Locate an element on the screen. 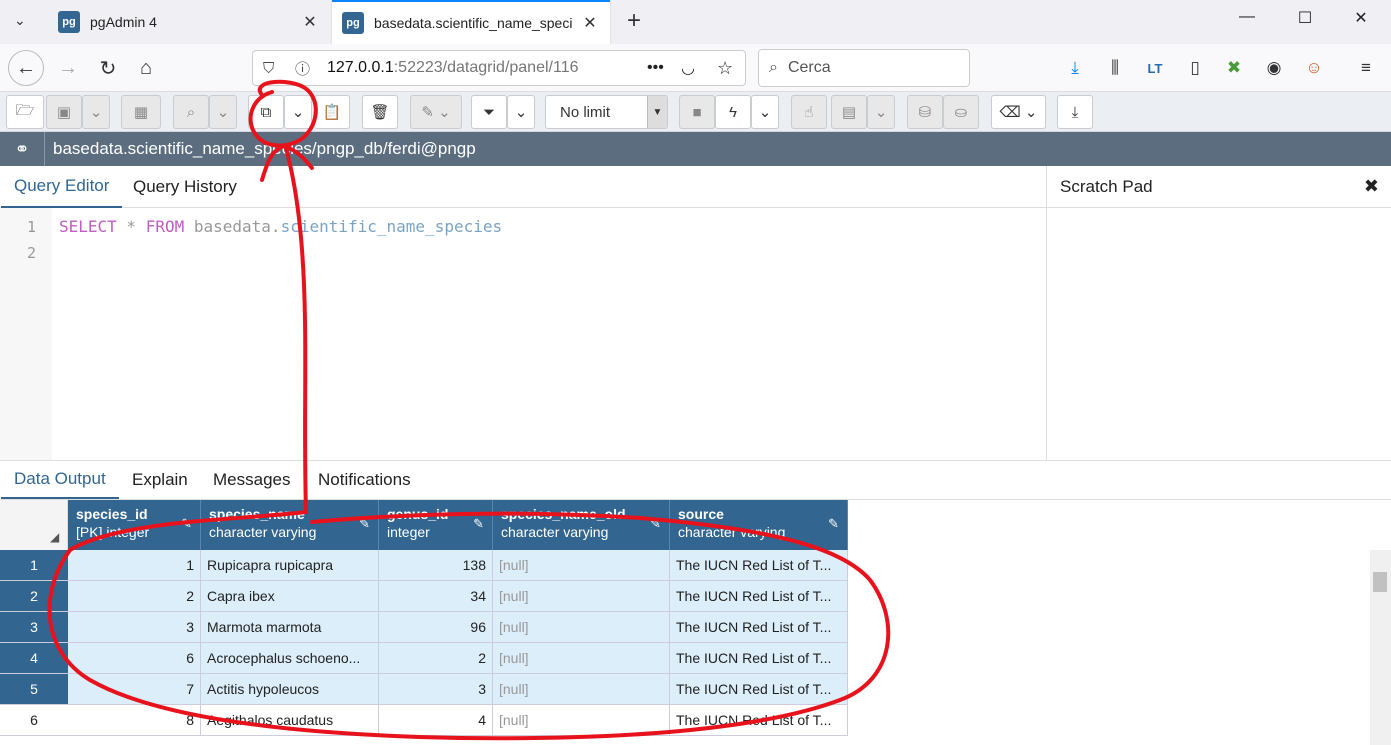  clear-icon: ⌫ ⌄ is located at coordinates (1018, 112).